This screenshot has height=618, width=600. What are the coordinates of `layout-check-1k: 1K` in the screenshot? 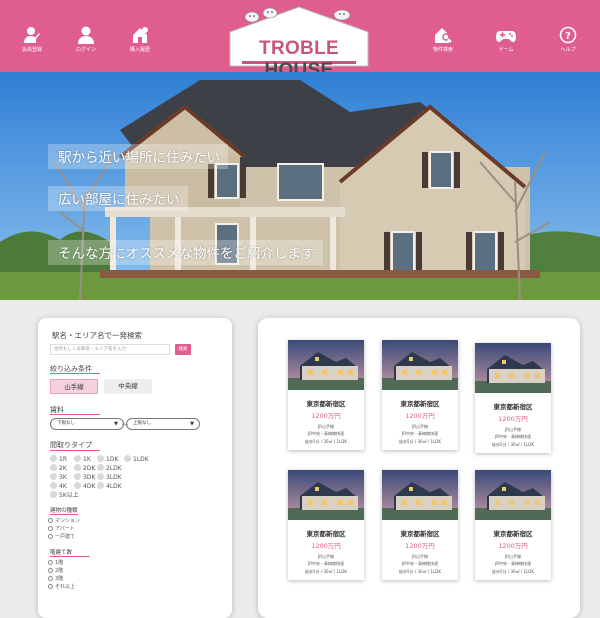 It's located at (82, 459).